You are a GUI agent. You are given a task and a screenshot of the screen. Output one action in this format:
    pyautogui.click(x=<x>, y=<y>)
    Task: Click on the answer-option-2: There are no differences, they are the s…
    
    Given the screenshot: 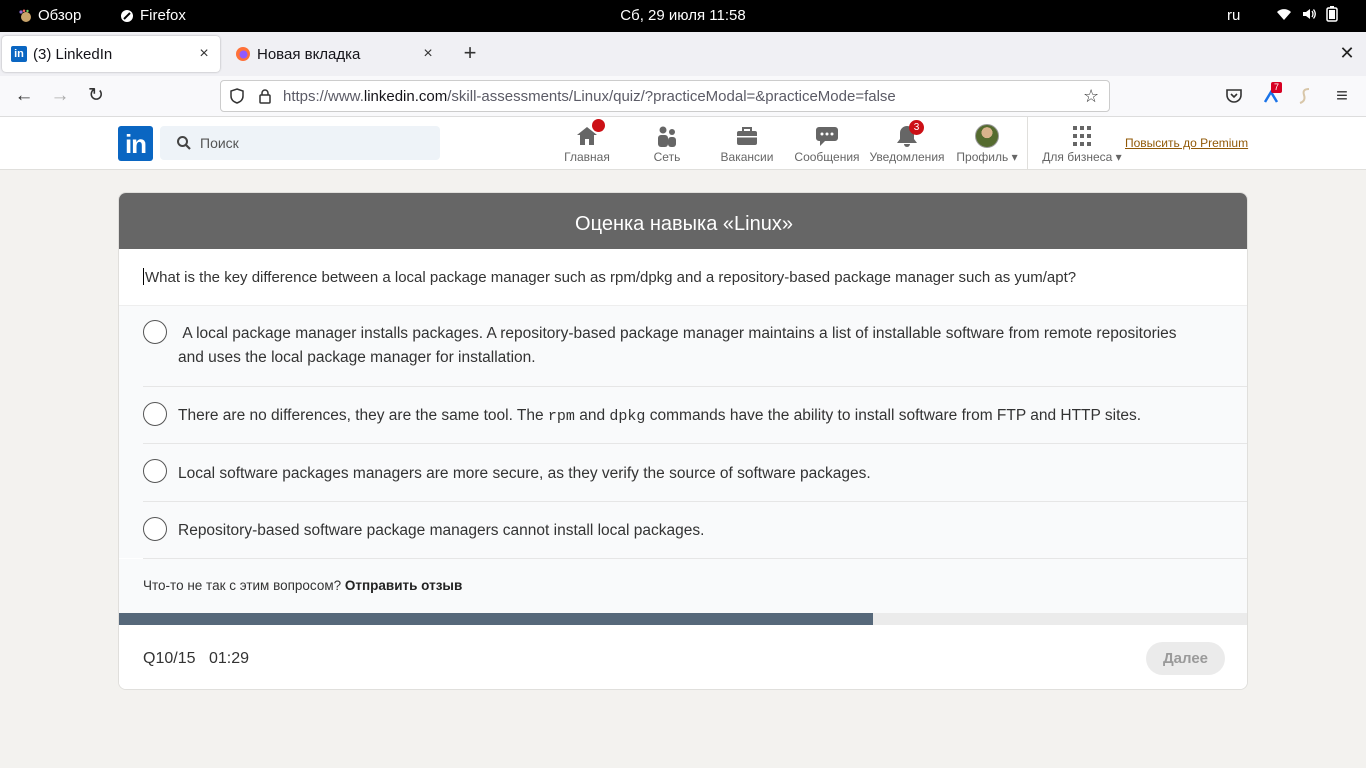 What is the action you would take?
    pyautogui.click(x=695, y=415)
    